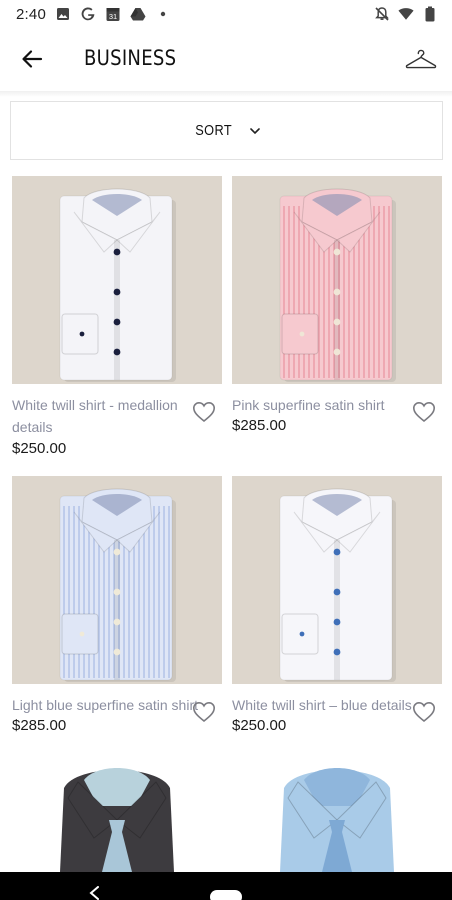  I want to click on product-name: Light blue superfine satin shirt, so click(107, 705).